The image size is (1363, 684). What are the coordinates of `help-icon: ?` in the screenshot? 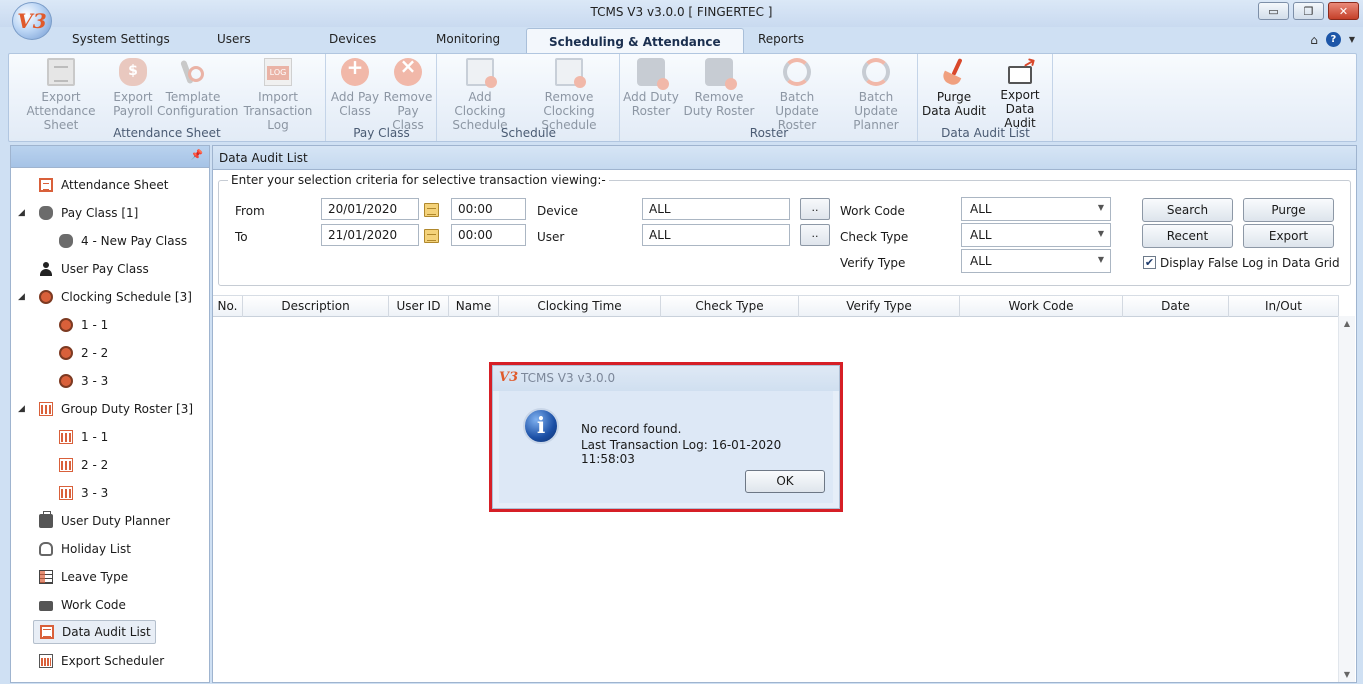 It's located at (1333, 39).